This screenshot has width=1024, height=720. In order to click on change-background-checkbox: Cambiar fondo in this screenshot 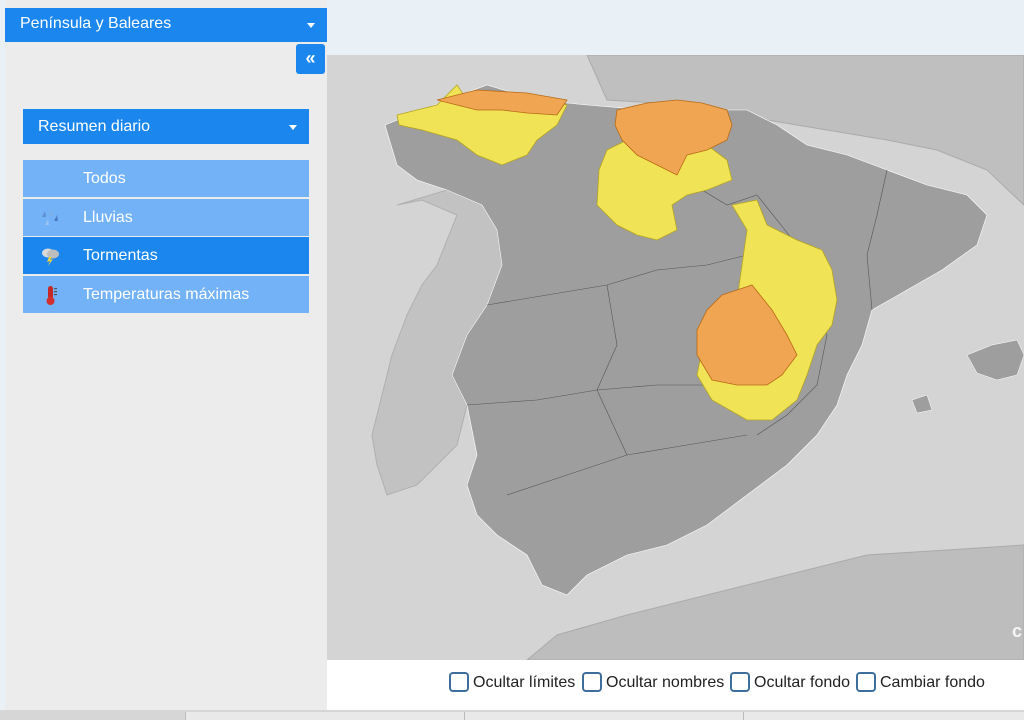, I will do `click(920, 682)`.